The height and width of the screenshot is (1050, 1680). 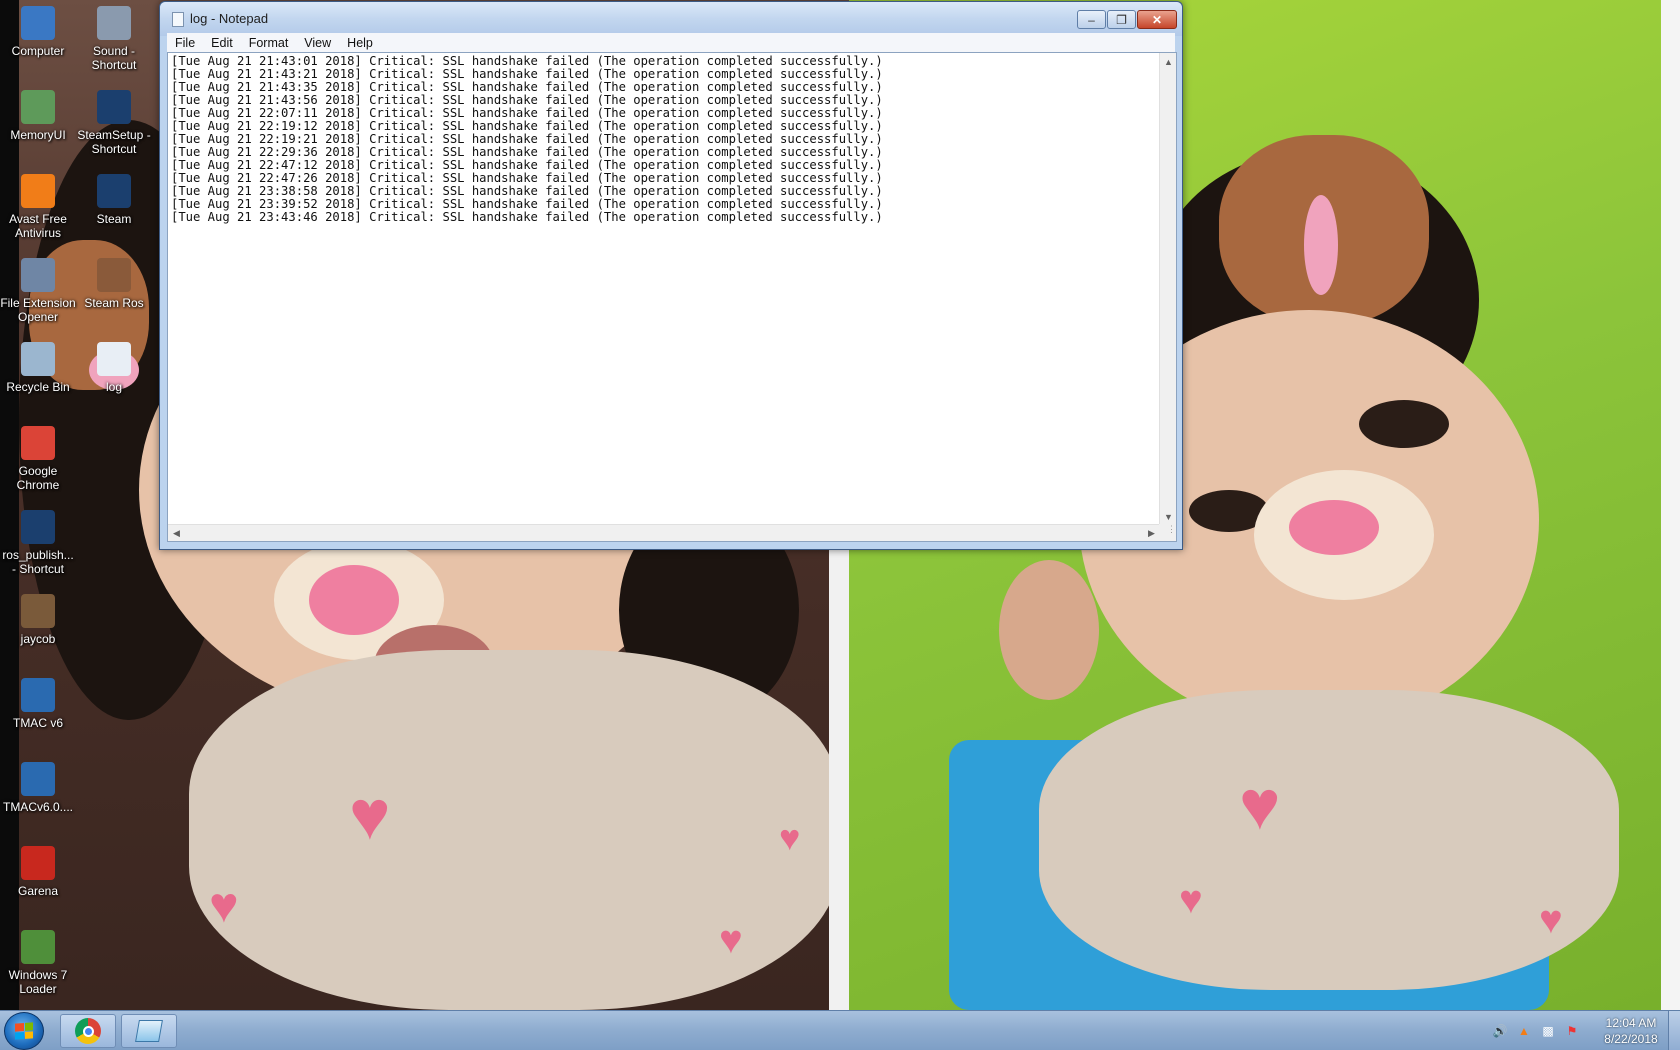 I want to click on windows-loader-icon, so click(x=38, y=947).